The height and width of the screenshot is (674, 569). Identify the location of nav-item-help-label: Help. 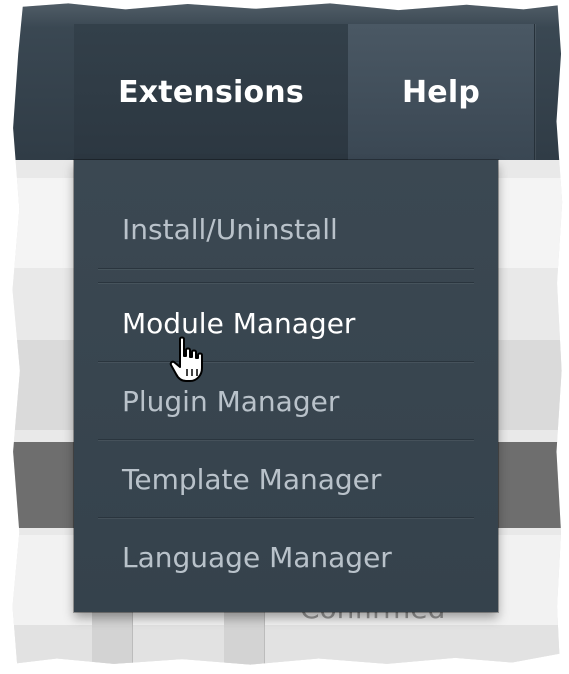
(440, 92).